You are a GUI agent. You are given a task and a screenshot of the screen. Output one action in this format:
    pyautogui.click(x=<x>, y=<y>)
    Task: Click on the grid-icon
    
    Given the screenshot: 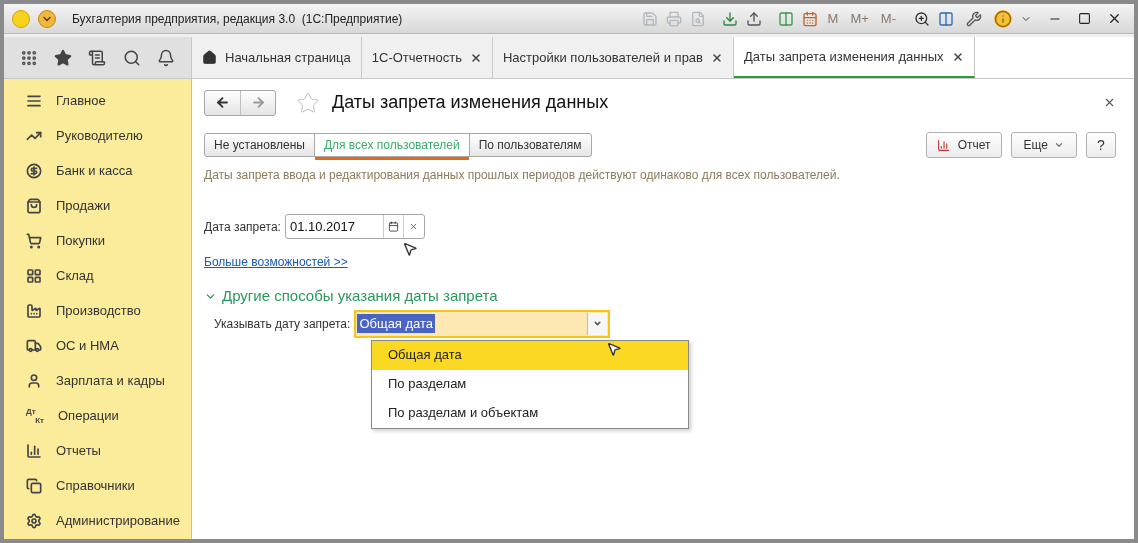 What is the action you would take?
    pyautogui.click(x=34, y=275)
    